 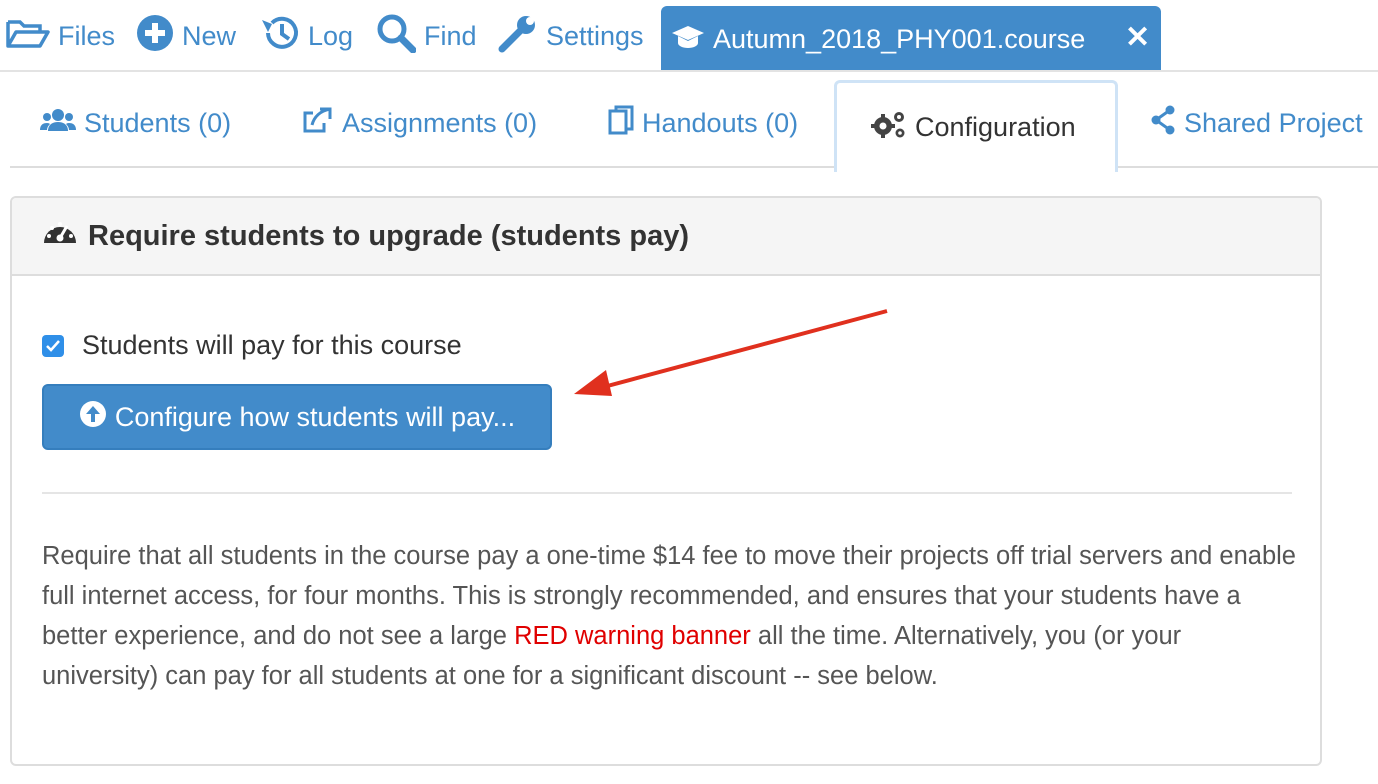 I want to click on tab-students-label: Students (0), so click(x=158, y=122).